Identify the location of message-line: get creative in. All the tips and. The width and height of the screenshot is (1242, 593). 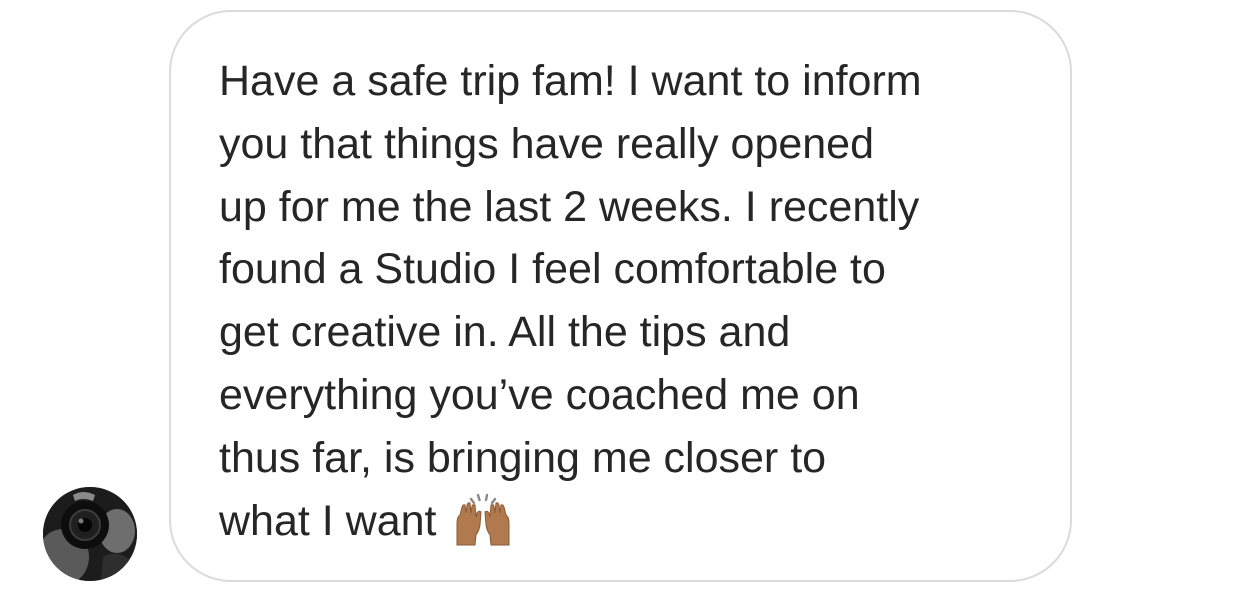
(505, 332).